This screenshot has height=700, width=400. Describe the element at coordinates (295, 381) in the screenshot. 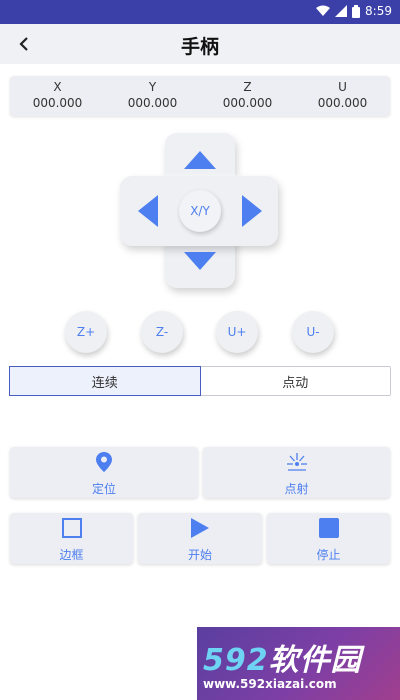

I see `mode-jog-tab: 点动` at that location.